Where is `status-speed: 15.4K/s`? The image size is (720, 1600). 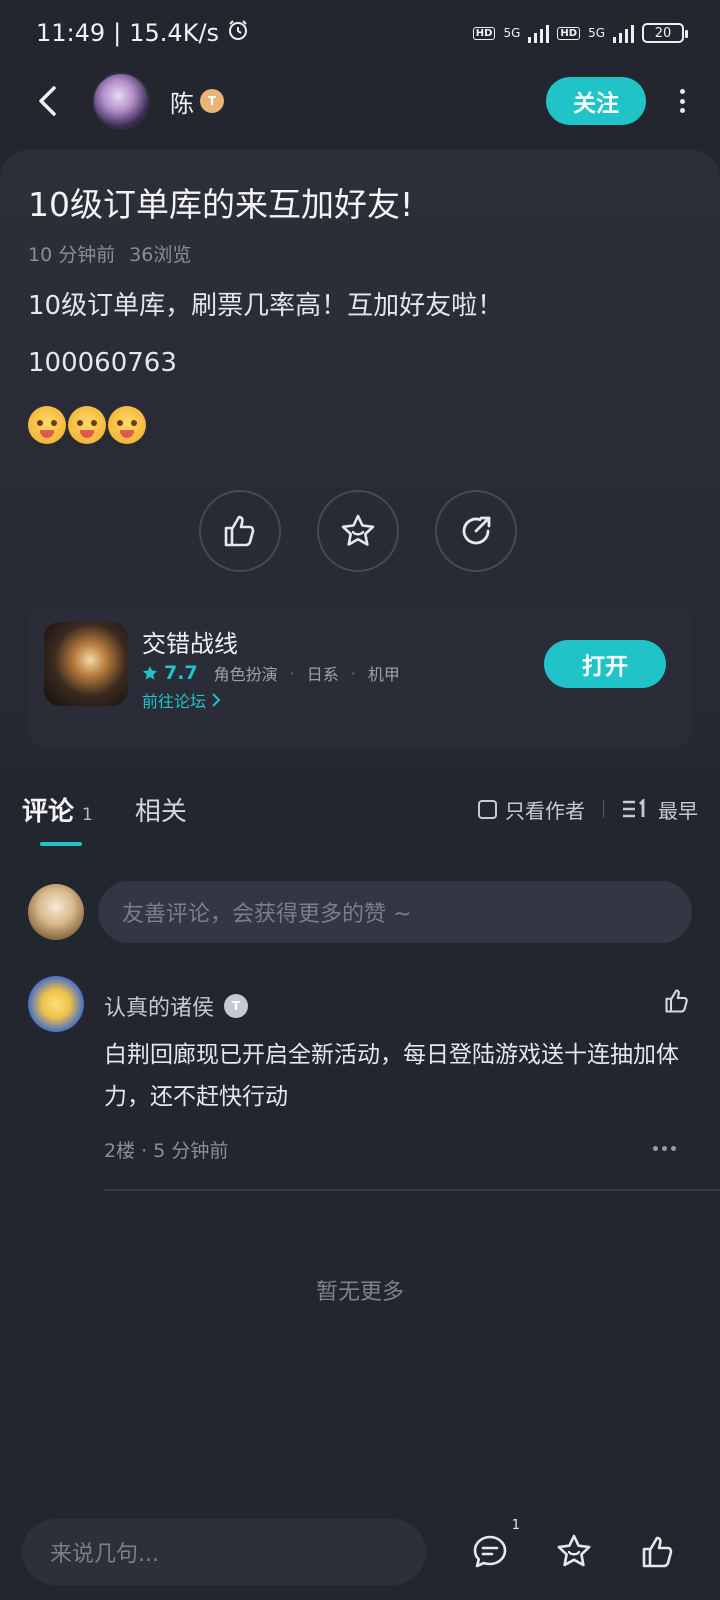 status-speed: 15.4K/s is located at coordinates (174, 33).